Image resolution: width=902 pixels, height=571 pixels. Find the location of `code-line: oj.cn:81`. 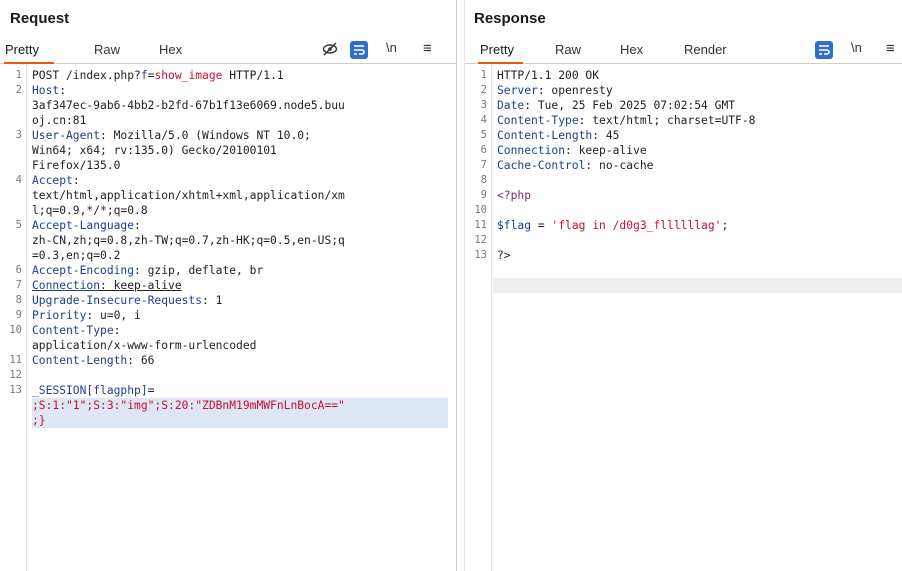

code-line: oj.cn:81 is located at coordinates (240, 120).